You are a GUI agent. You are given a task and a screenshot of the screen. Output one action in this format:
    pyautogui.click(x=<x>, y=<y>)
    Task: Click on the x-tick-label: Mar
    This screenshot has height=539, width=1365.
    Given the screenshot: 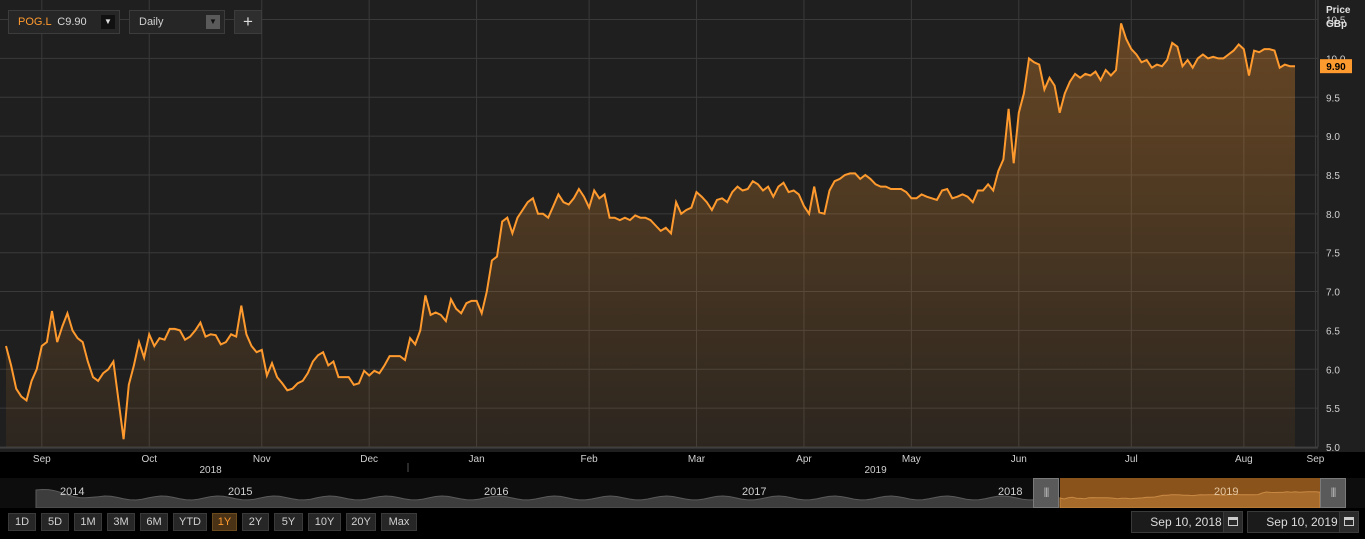 What is the action you would take?
    pyautogui.click(x=697, y=459)
    